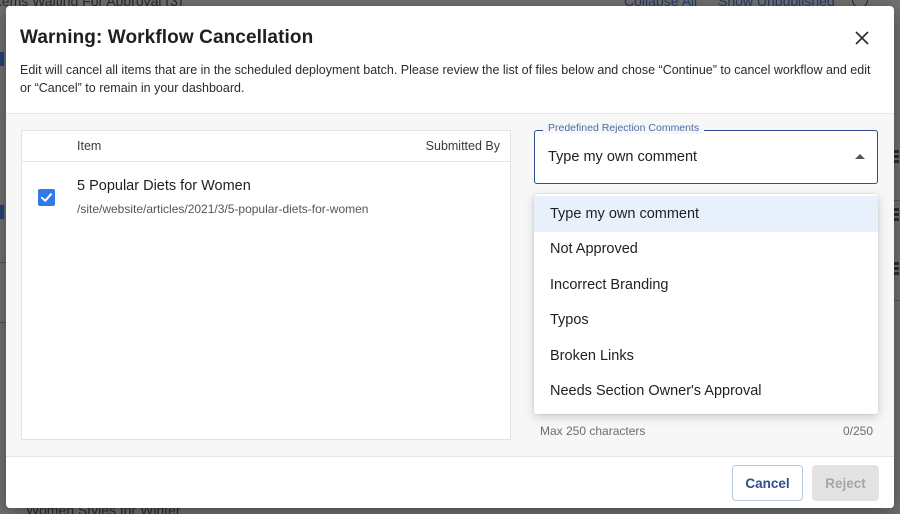 This screenshot has width=900, height=514. Describe the element at coordinates (462, 146) in the screenshot. I see `column-header-submitted-by: Submitted By` at that location.